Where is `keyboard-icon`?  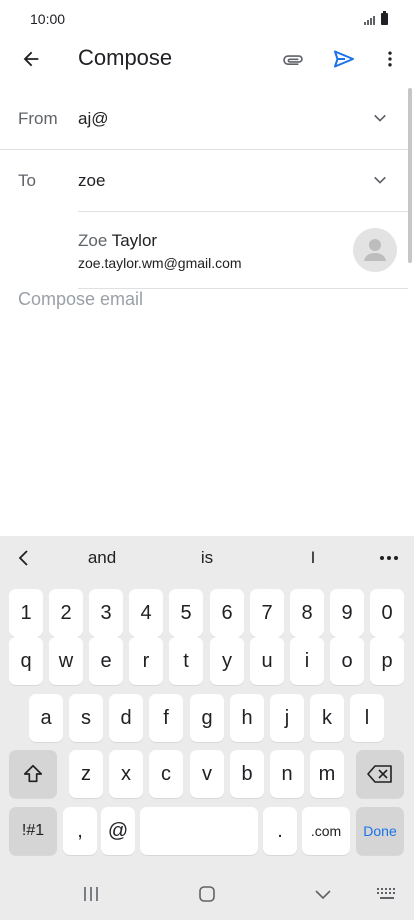 keyboard-icon is located at coordinates (386, 893).